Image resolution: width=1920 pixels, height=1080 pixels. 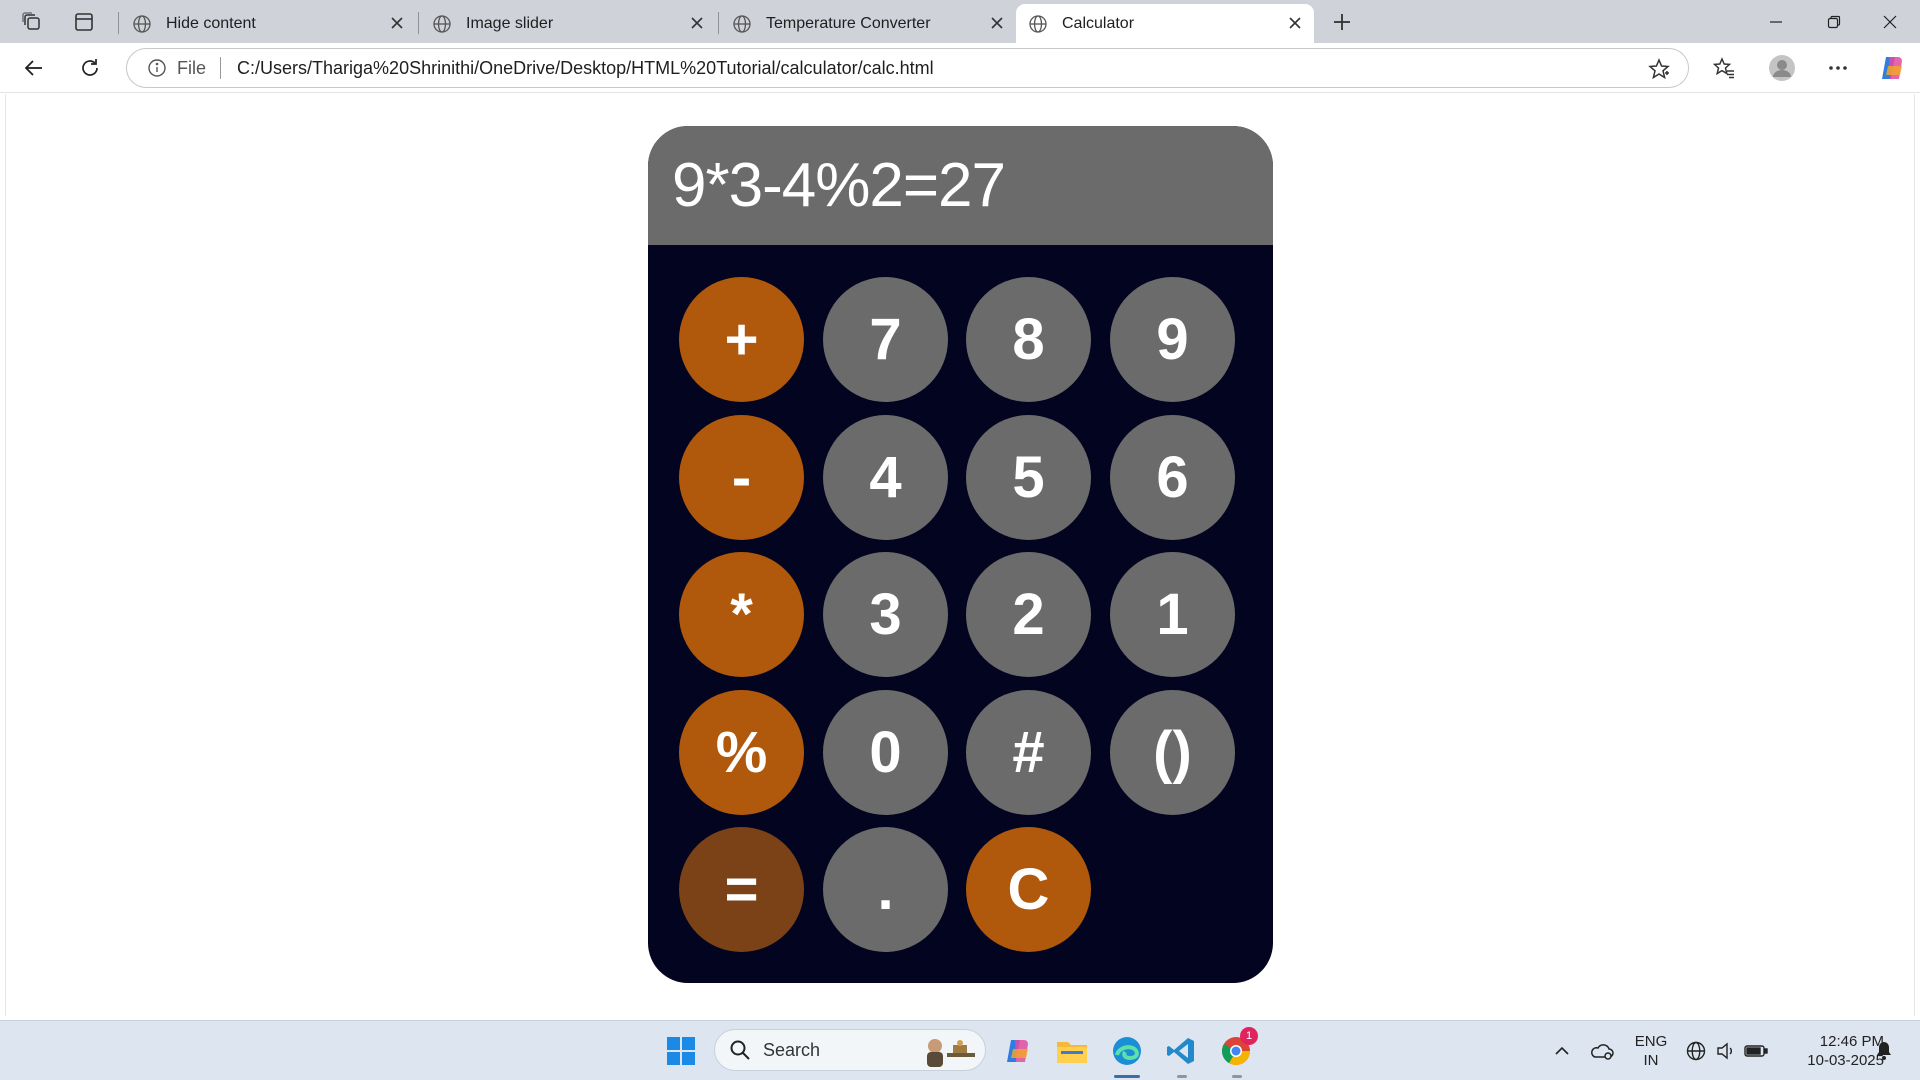 What do you see at coordinates (1172, 614) in the screenshot?
I see `one-button: 1` at bounding box center [1172, 614].